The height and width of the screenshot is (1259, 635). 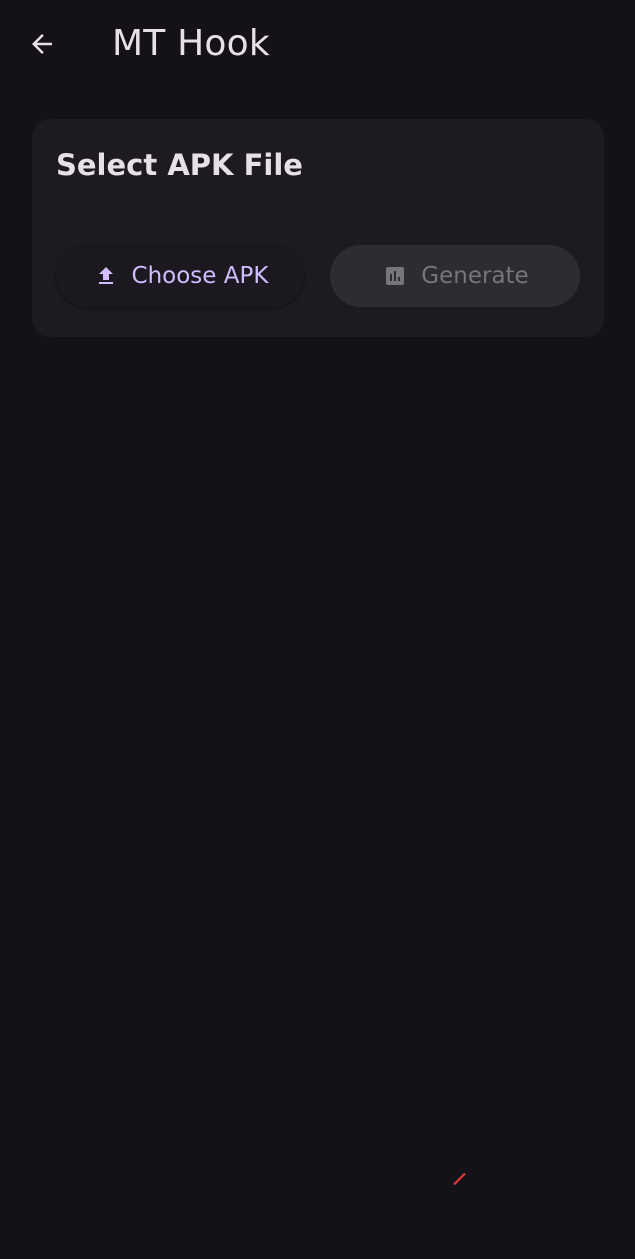 What do you see at coordinates (317, 44) in the screenshot?
I see `app-bar: MT Hook` at bounding box center [317, 44].